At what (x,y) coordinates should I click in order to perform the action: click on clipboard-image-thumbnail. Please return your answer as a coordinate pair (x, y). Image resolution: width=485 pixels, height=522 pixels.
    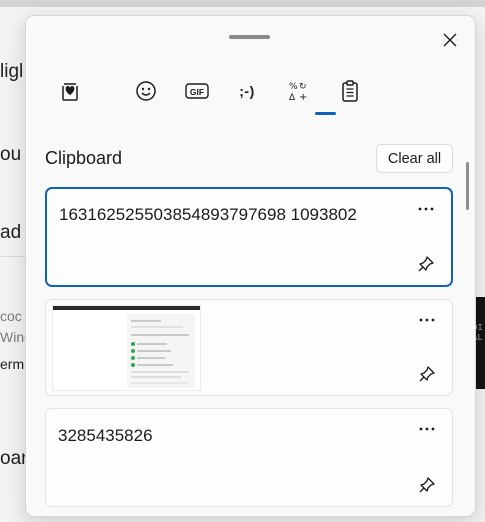
    Looking at the image, I should click on (126, 348).